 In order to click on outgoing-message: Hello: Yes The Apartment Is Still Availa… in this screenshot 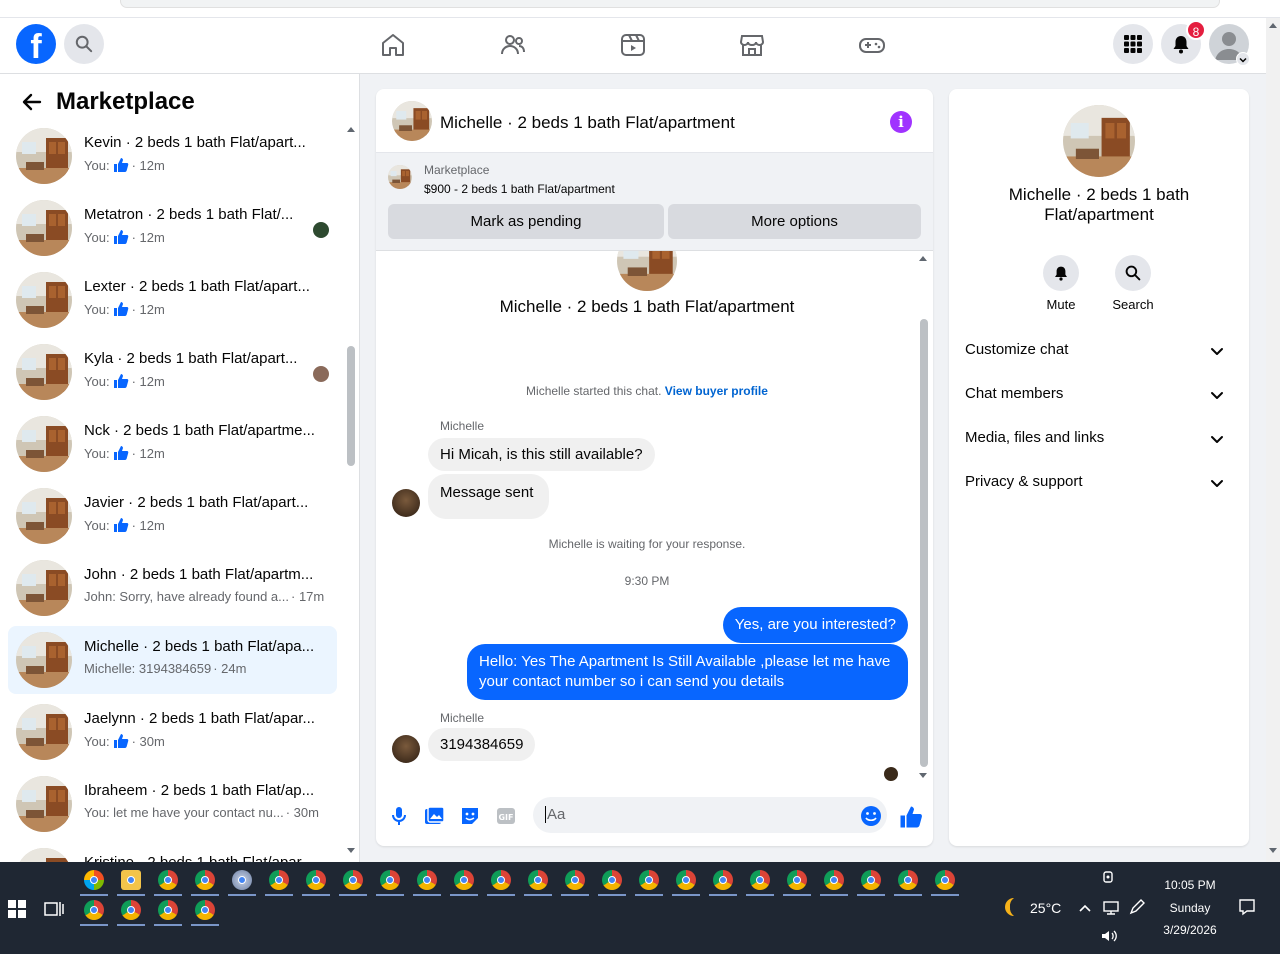, I will do `click(687, 672)`.